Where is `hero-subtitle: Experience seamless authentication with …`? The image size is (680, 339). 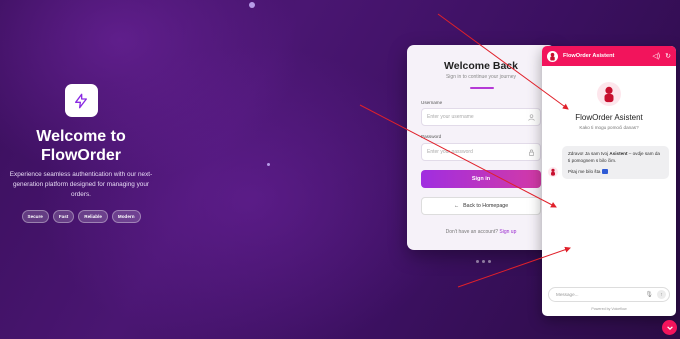
hero-subtitle: Experience seamless authentication with … is located at coordinates (81, 184).